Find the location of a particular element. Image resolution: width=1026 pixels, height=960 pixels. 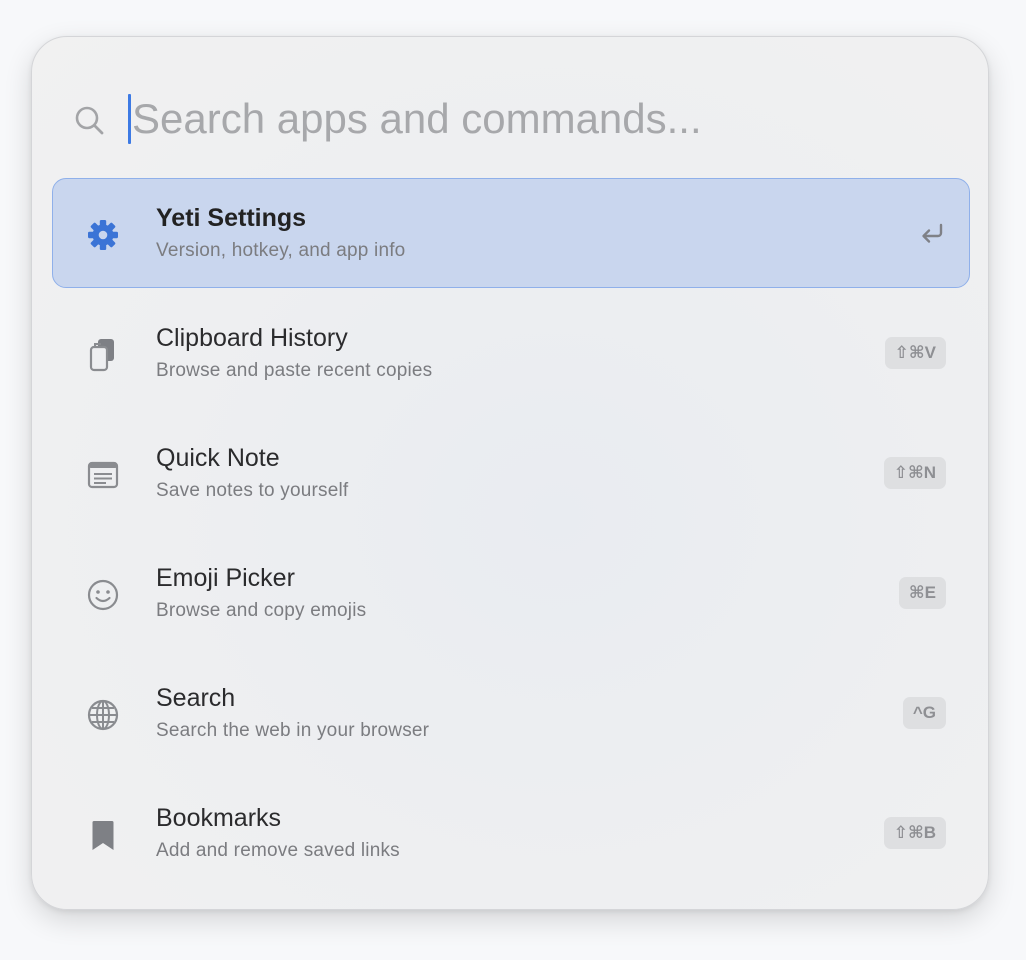

search-icon is located at coordinates (89, 120).